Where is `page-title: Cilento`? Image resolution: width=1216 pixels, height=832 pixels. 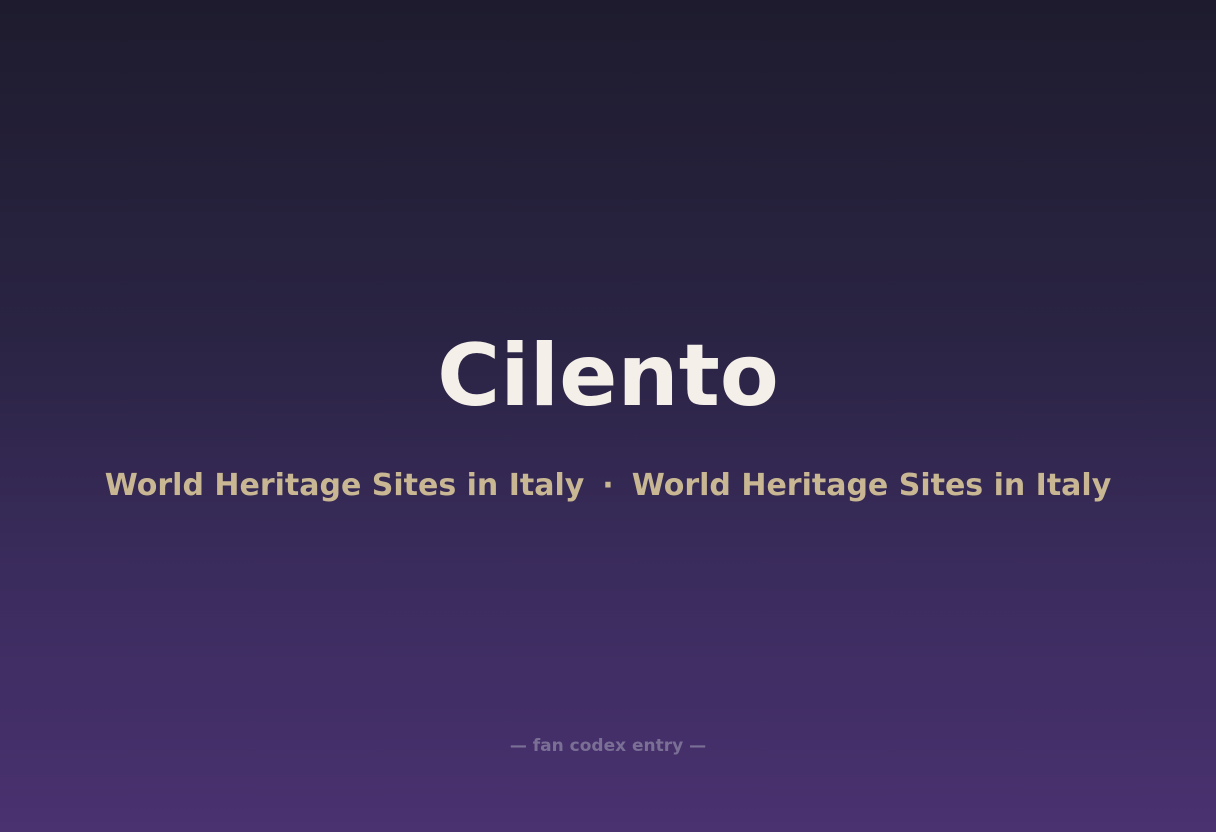 page-title: Cilento is located at coordinates (608, 376).